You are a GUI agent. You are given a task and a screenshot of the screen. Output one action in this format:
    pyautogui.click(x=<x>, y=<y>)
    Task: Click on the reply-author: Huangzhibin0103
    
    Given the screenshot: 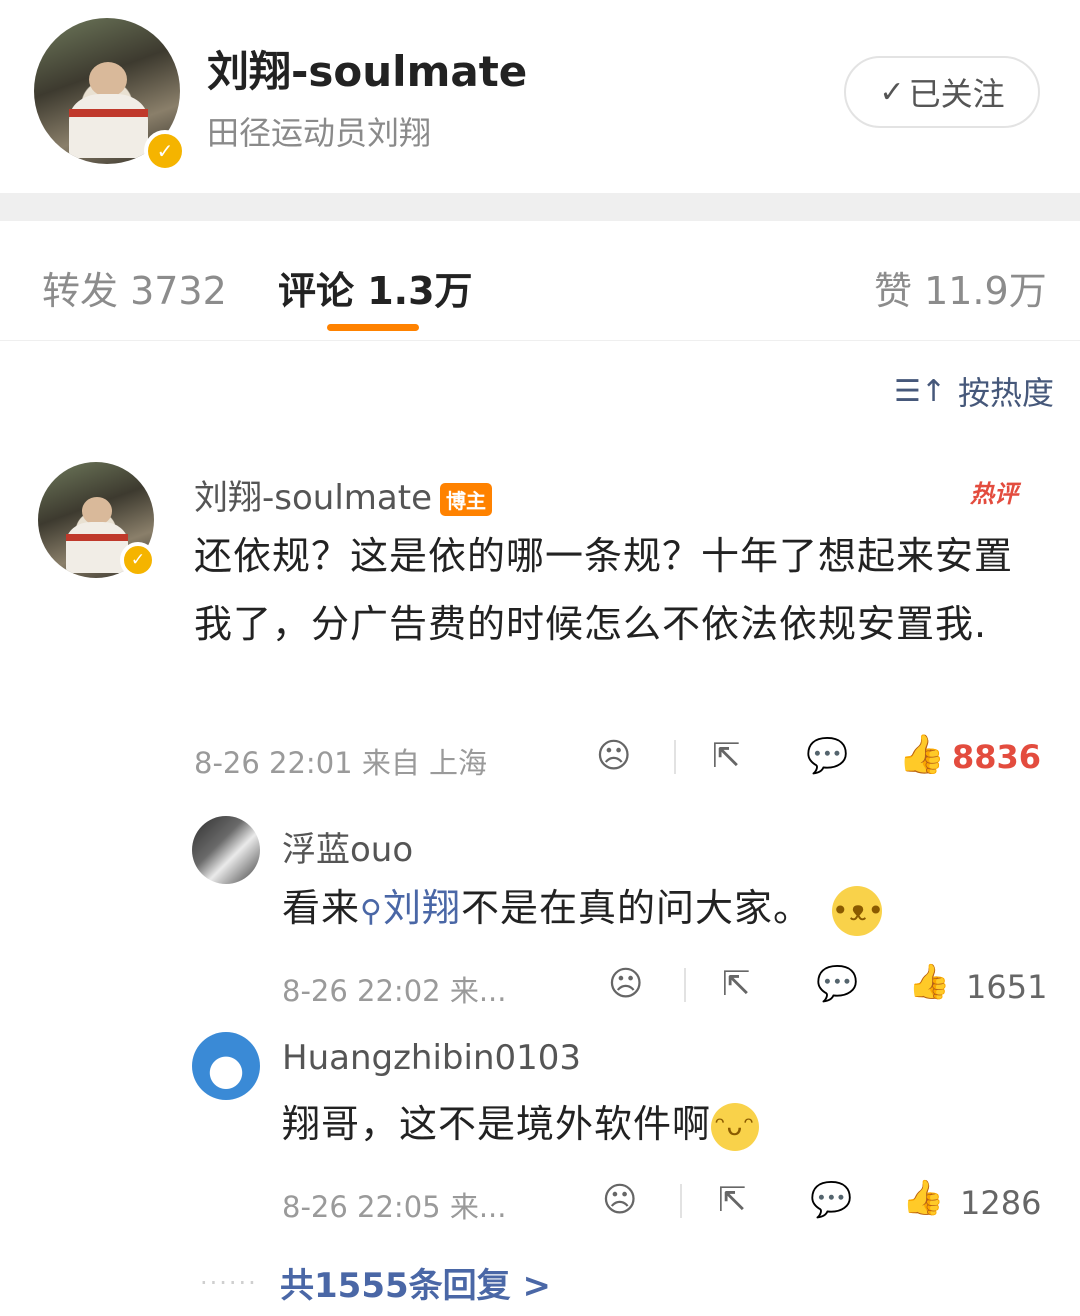 What is the action you would take?
    pyautogui.click(x=431, y=1058)
    